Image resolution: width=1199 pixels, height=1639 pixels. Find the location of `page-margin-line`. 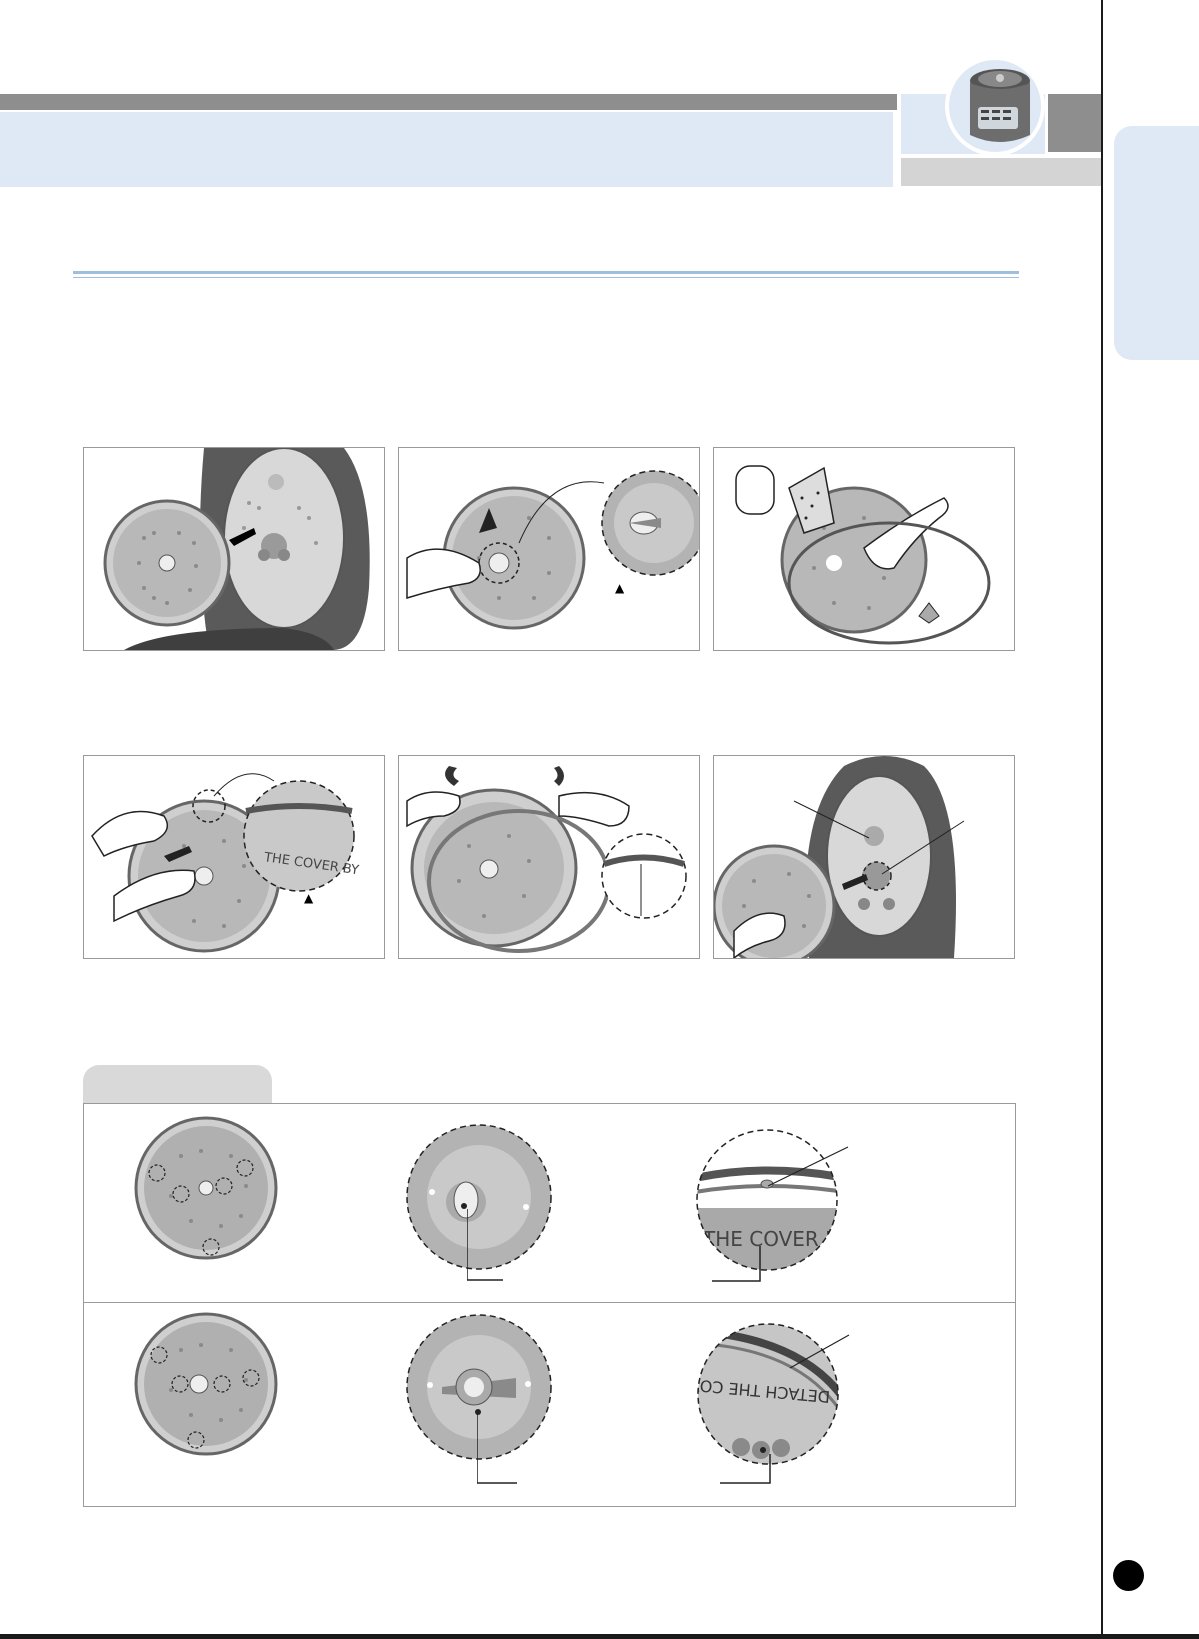

page-margin-line is located at coordinates (1102, 819).